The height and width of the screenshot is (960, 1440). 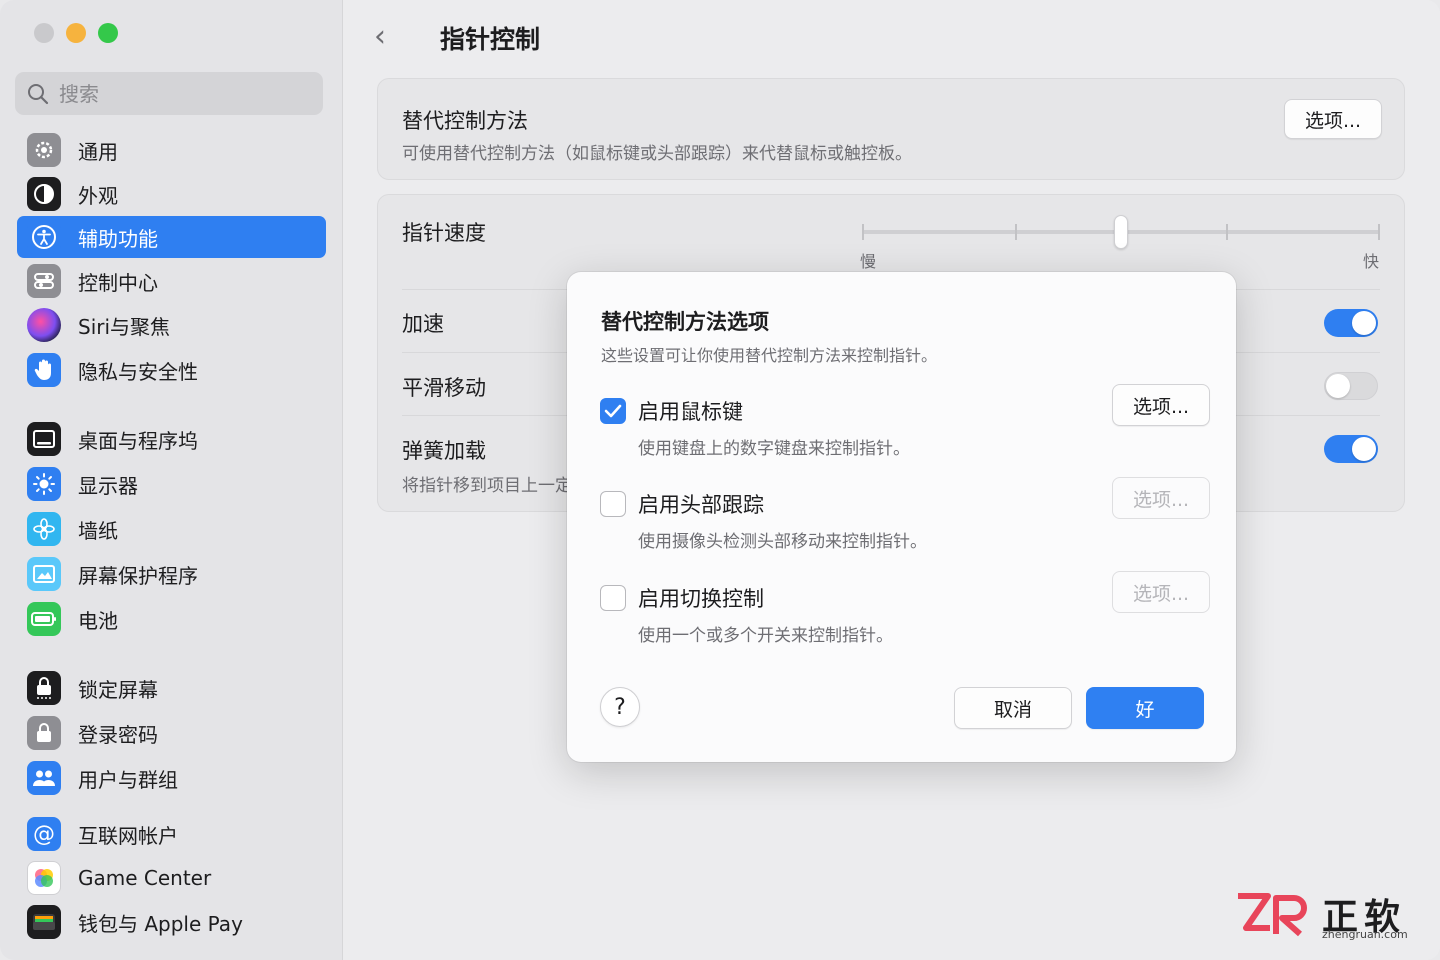 I want to click on page-title: 指针控制, so click(x=490, y=39).